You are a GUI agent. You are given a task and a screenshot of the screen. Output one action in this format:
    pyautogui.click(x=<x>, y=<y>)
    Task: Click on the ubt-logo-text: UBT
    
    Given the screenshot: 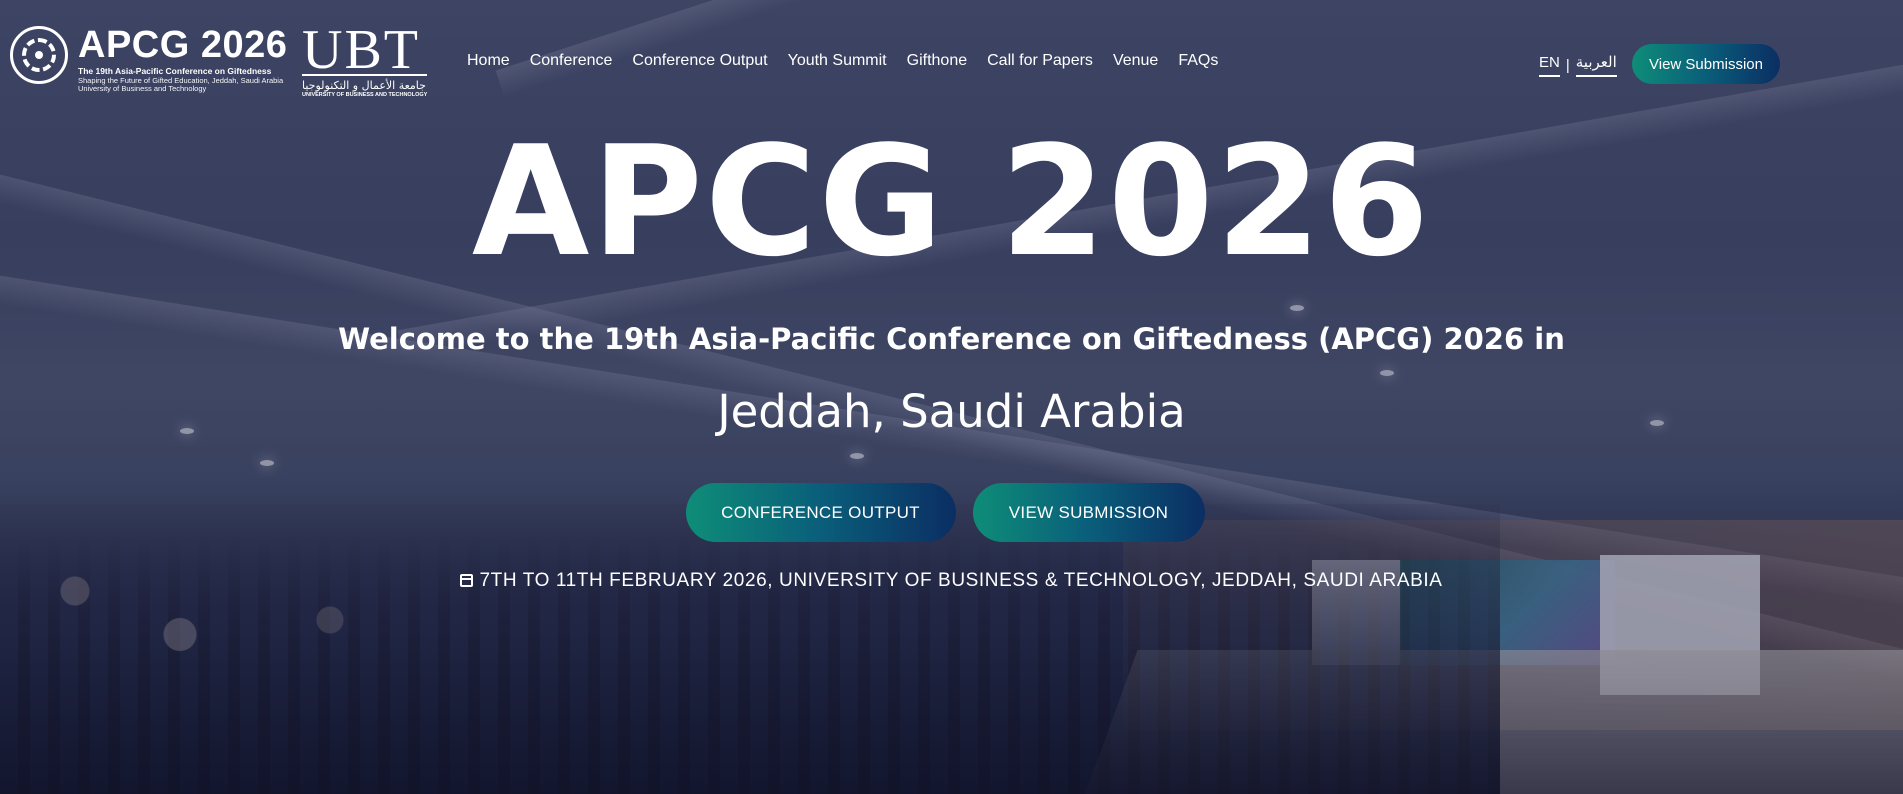 What is the action you would take?
    pyautogui.click(x=365, y=50)
    